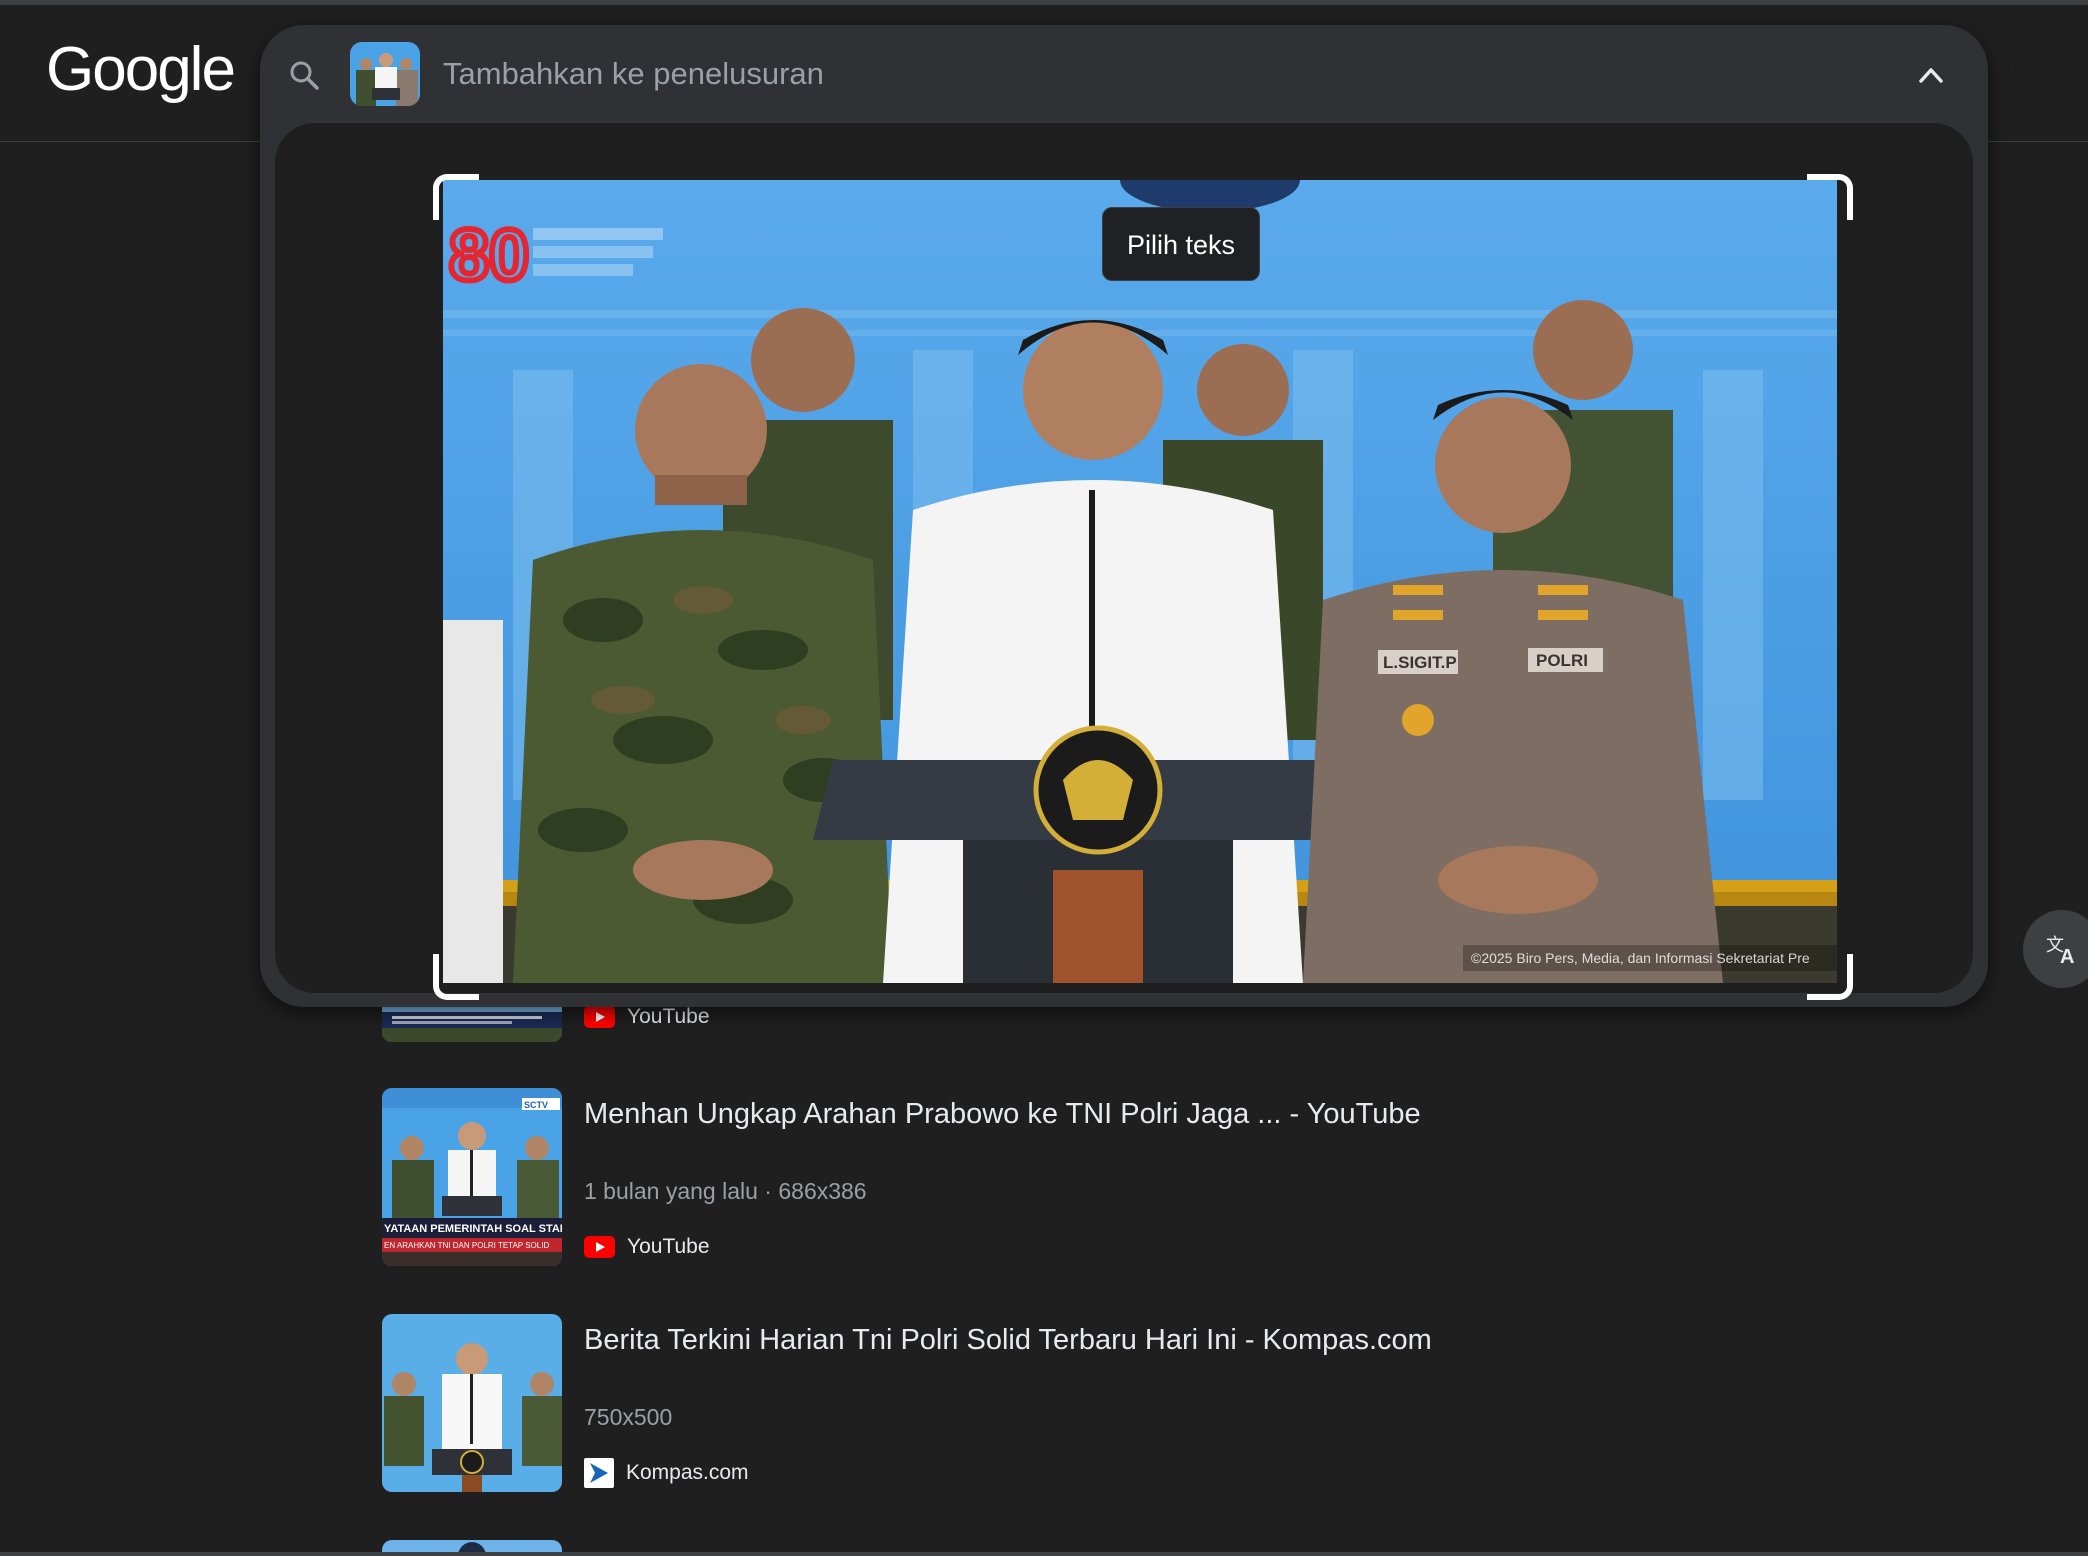 The height and width of the screenshot is (1556, 2088). What do you see at coordinates (725, 1191) in the screenshot?
I see `result-meta: 1 bulan yang lalu · 686x386` at bounding box center [725, 1191].